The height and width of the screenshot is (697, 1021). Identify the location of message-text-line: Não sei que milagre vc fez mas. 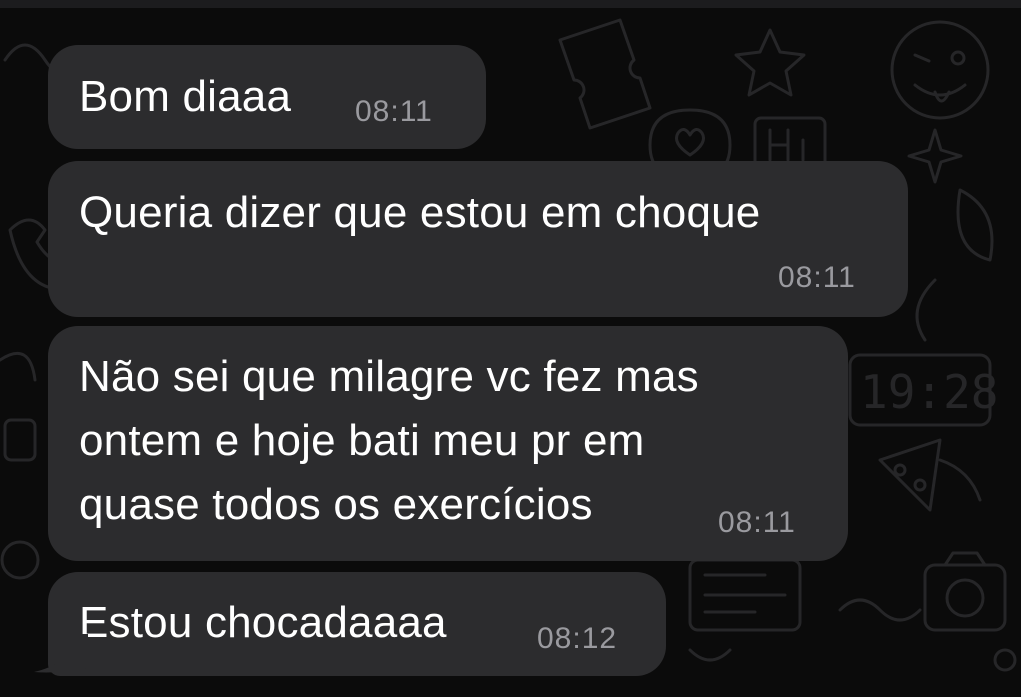
(389, 376).